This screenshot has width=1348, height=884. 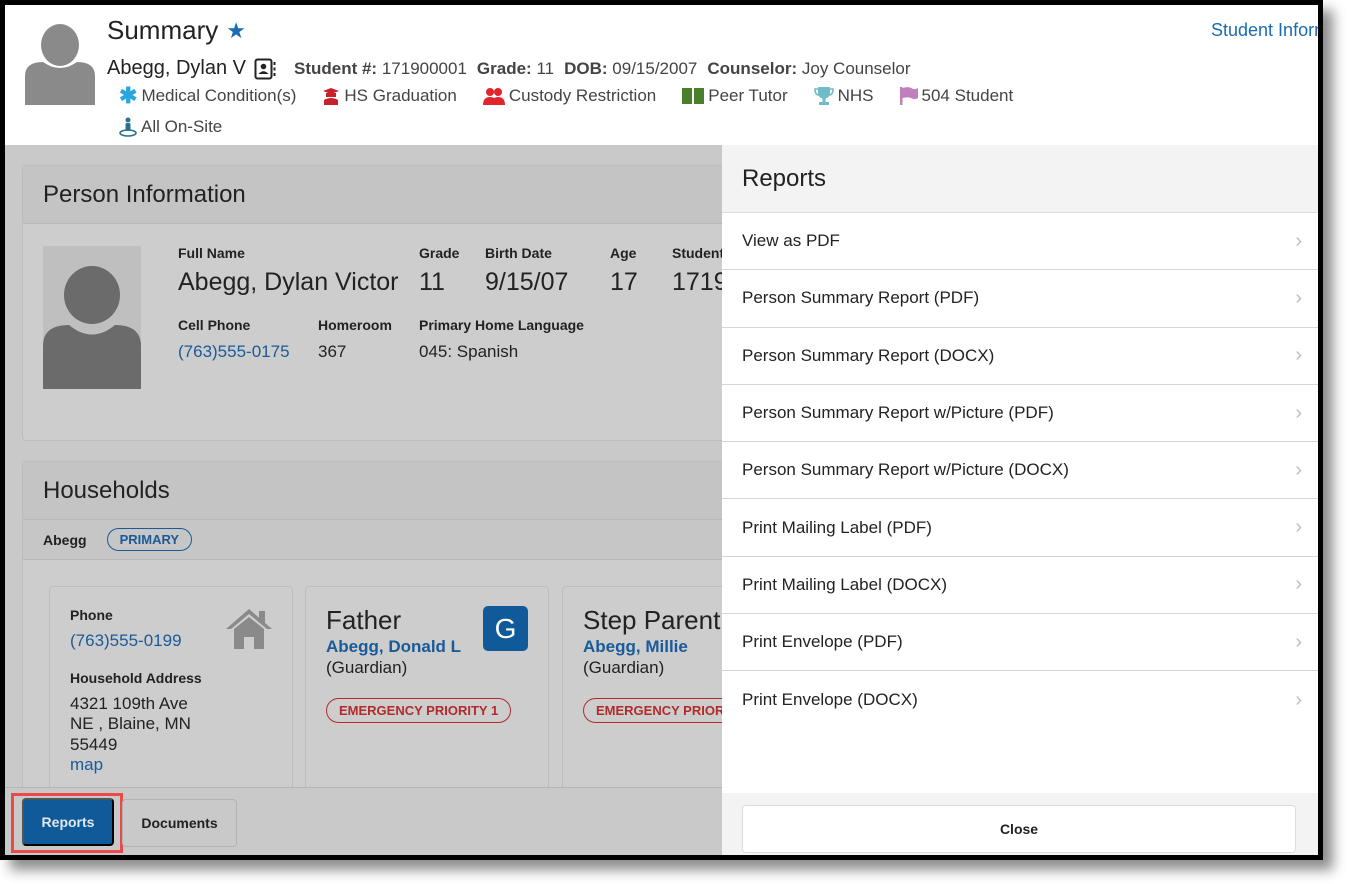 What do you see at coordinates (382, 195) in the screenshot?
I see `panel-title: Person Information` at bounding box center [382, 195].